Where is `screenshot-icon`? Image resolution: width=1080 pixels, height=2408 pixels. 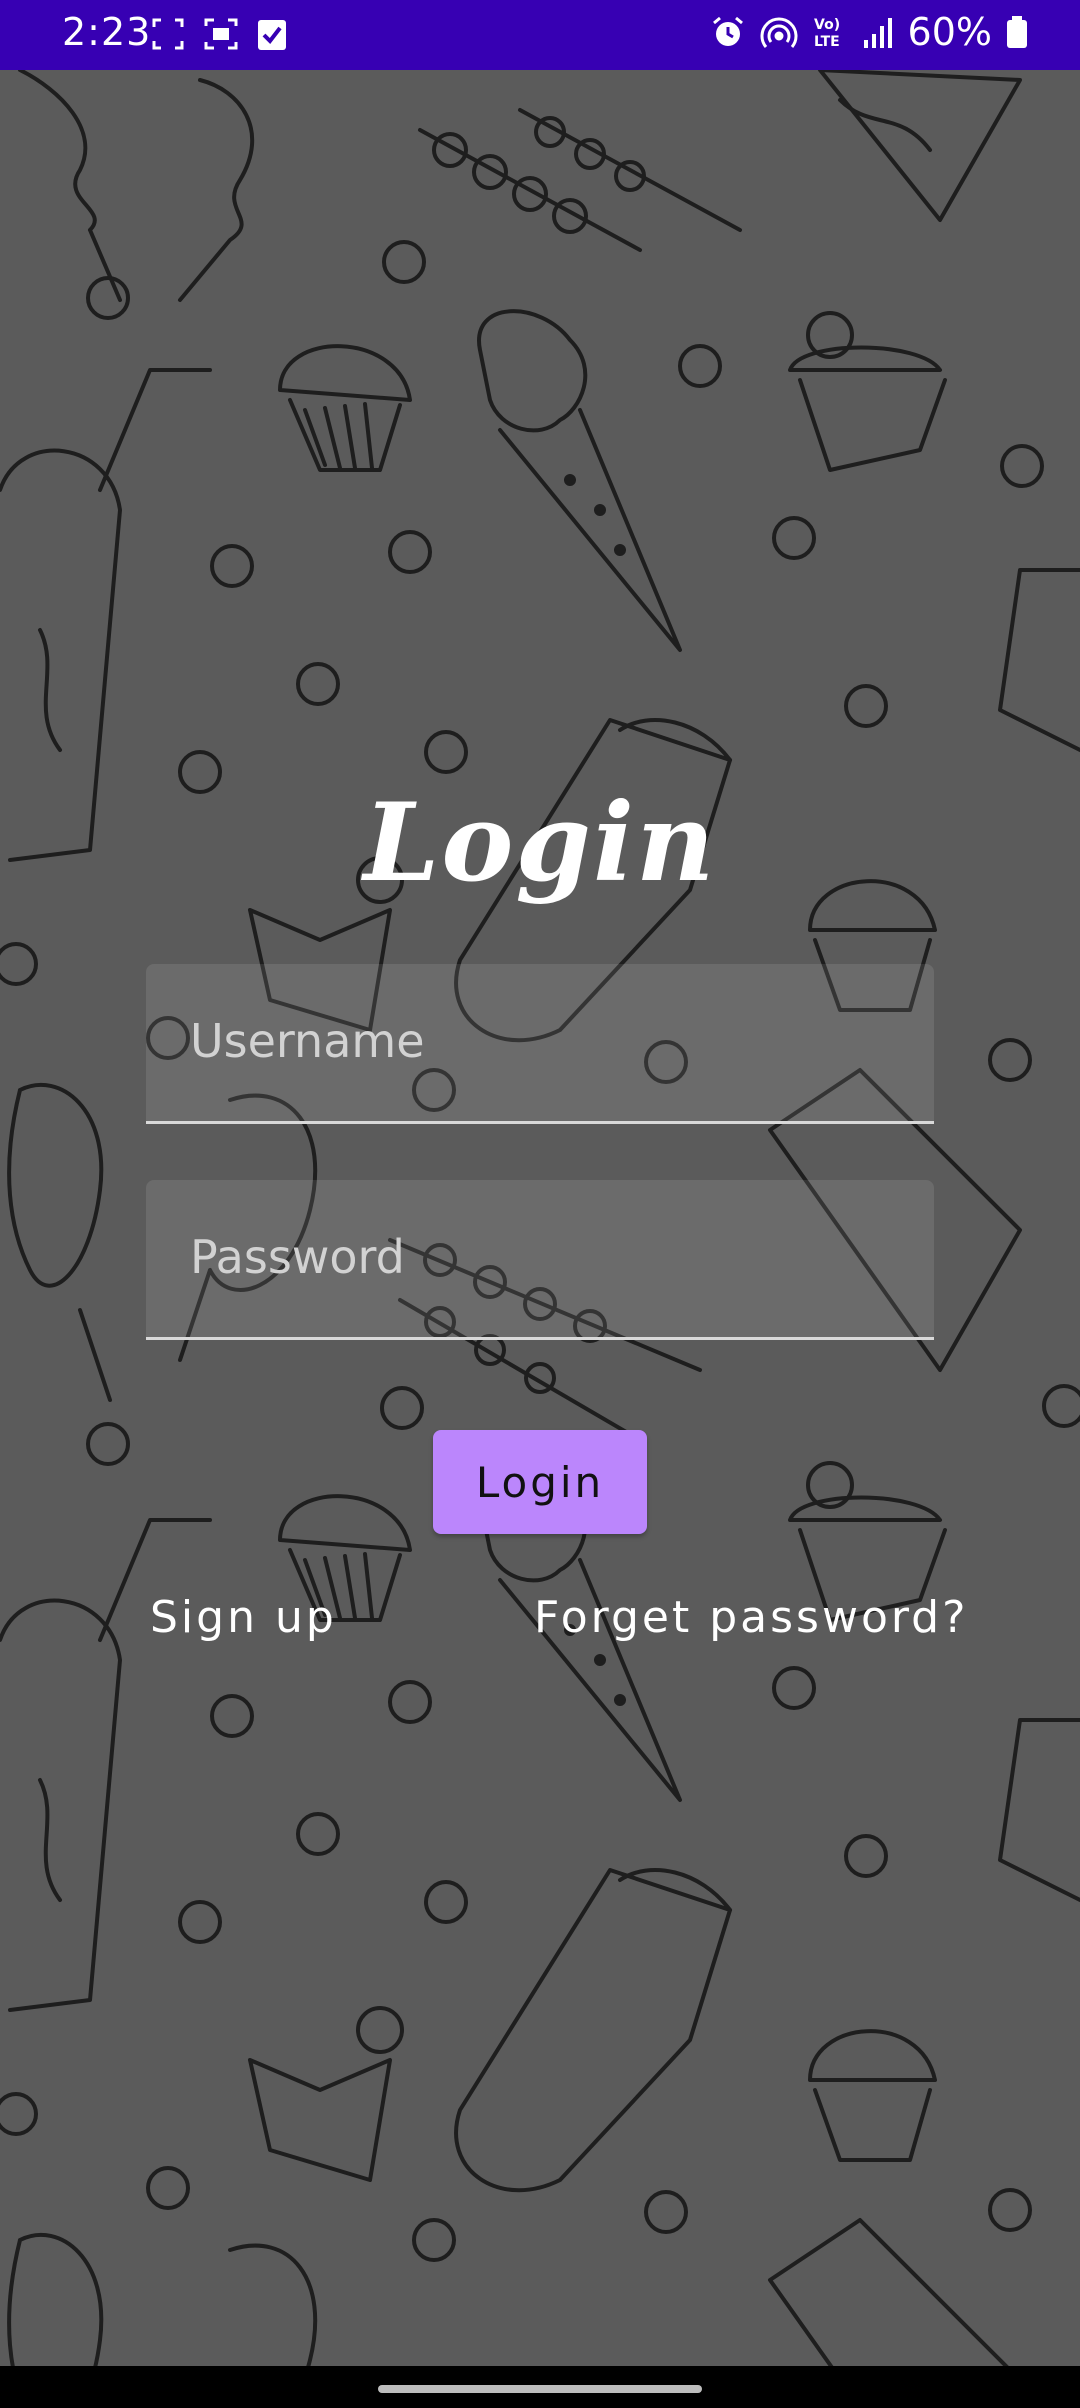 screenshot-icon is located at coordinates (168, 34).